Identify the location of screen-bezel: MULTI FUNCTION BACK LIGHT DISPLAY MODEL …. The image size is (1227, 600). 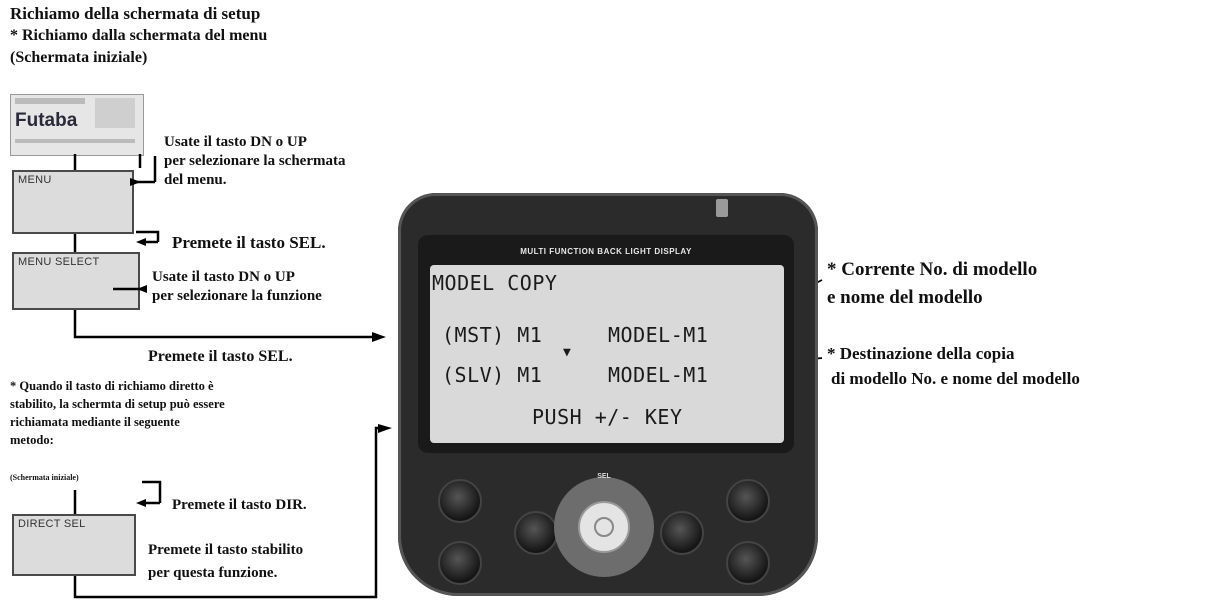
(606, 344).